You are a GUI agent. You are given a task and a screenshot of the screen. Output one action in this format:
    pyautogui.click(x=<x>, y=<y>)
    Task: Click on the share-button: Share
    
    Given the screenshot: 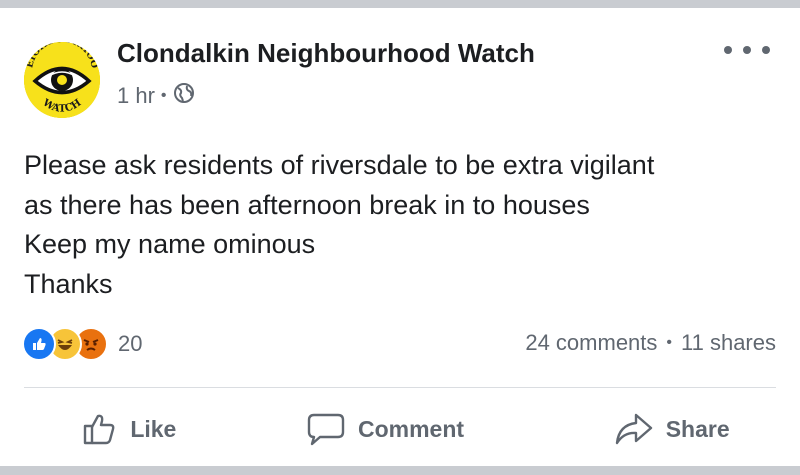 What is the action you would take?
    pyautogui.click(x=656, y=429)
    